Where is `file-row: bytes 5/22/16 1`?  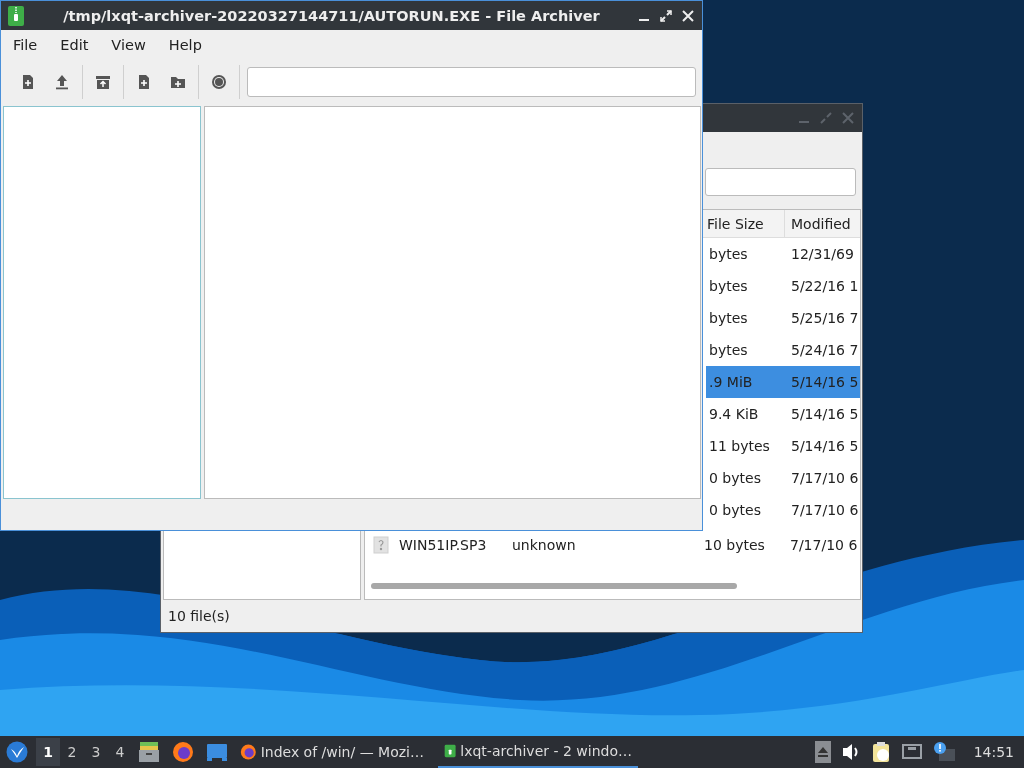
file-row: bytes 5/22/16 1 is located at coordinates (783, 286).